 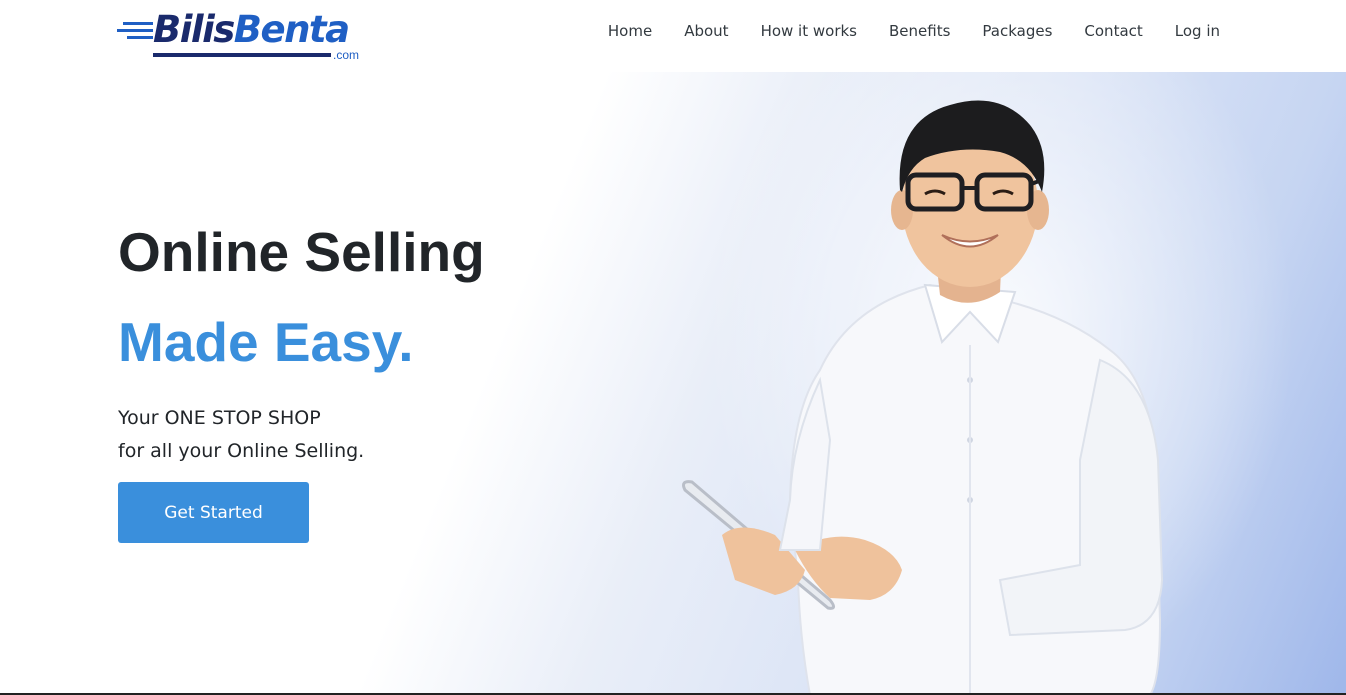 I want to click on nav-benefits: Benefits, so click(x=919, y=31).